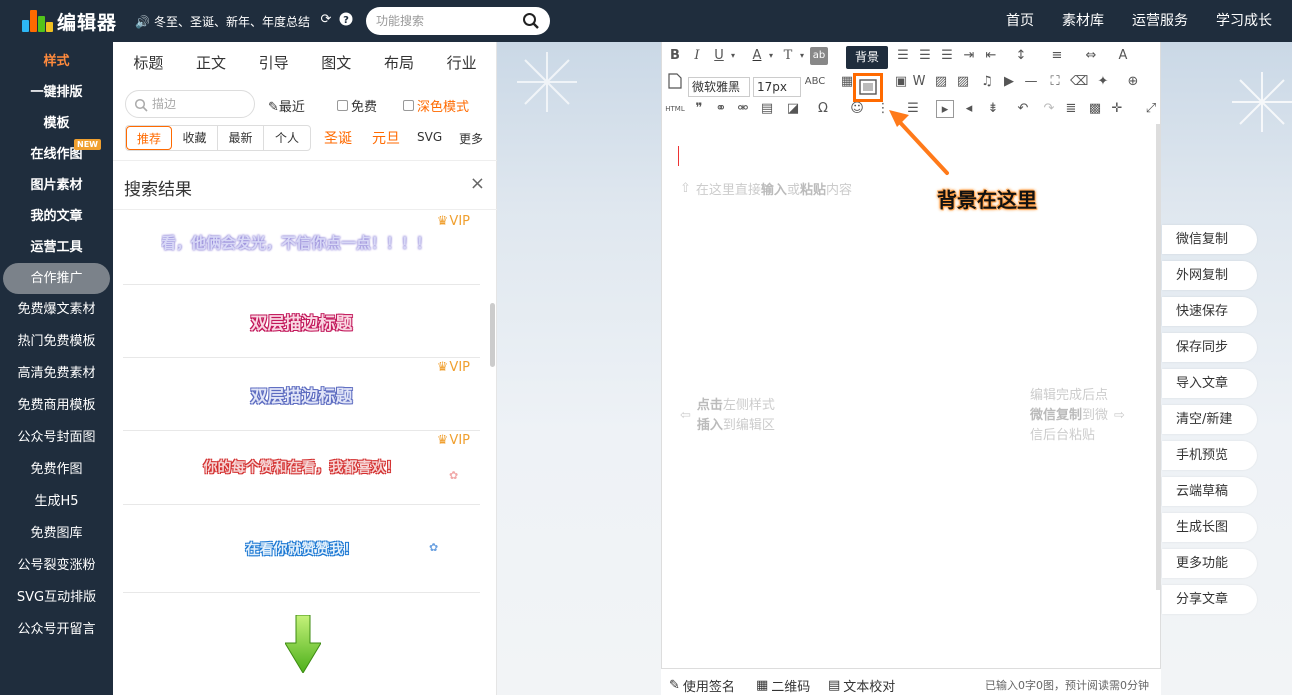 Image resolution: width=1292 pixels, height=695 pixels. What do you see at coordinates (1133, 82) in the screenshot?
I see `search-replace-icon: ⊕` at bounding box center [1133, 82].